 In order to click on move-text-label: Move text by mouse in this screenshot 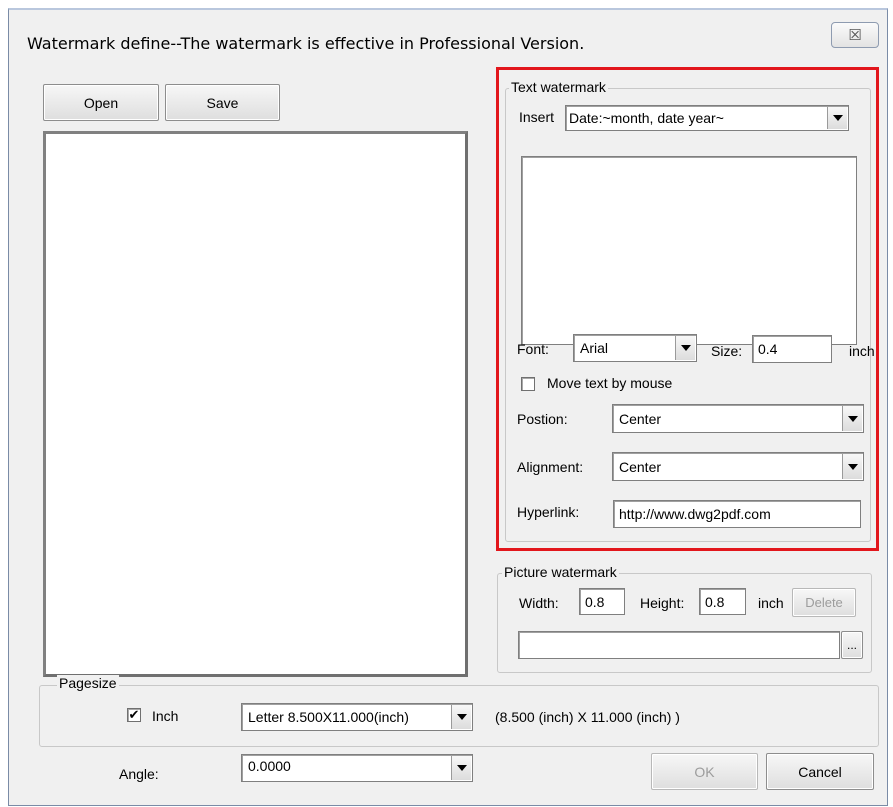, I will do `click(610, 383)`.